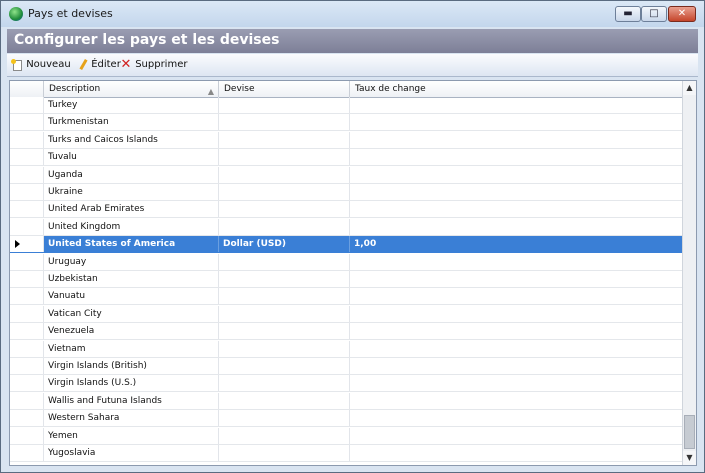  I want to click on table-row: Vatican City, so click(347, 314).